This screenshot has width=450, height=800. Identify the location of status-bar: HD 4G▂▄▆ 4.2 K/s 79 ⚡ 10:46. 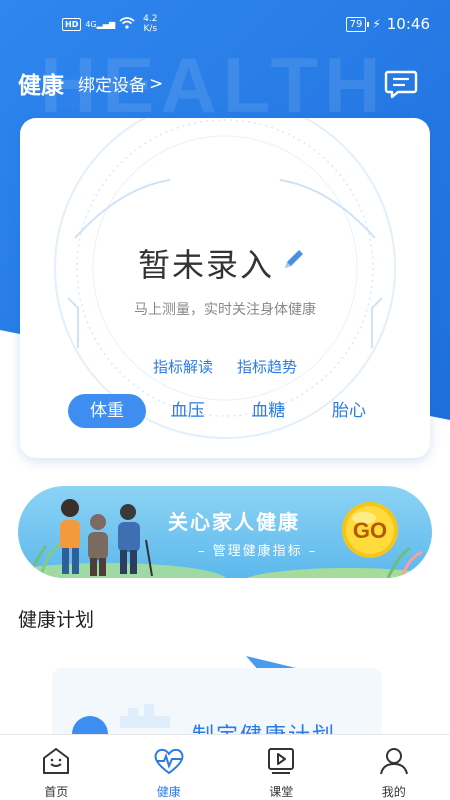
(225, 24).